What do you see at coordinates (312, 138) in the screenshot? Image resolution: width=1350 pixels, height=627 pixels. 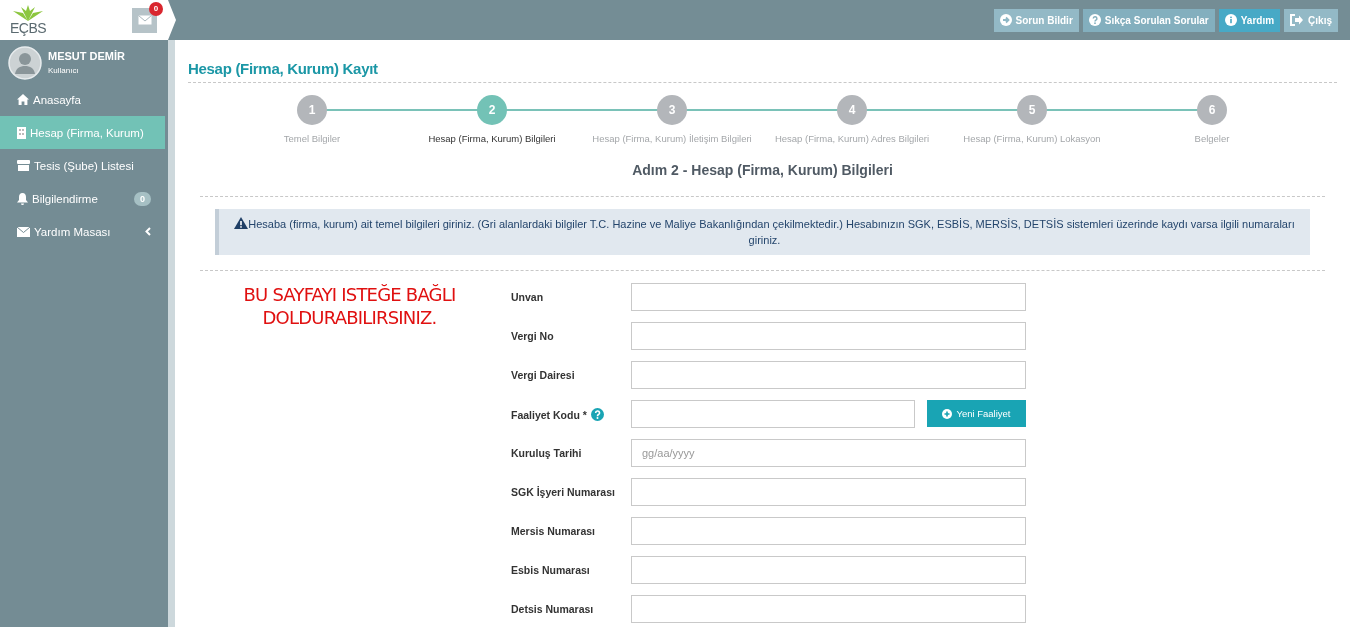 I see `step-label: Temel Bilgiler` at bounding box center [312, 138].